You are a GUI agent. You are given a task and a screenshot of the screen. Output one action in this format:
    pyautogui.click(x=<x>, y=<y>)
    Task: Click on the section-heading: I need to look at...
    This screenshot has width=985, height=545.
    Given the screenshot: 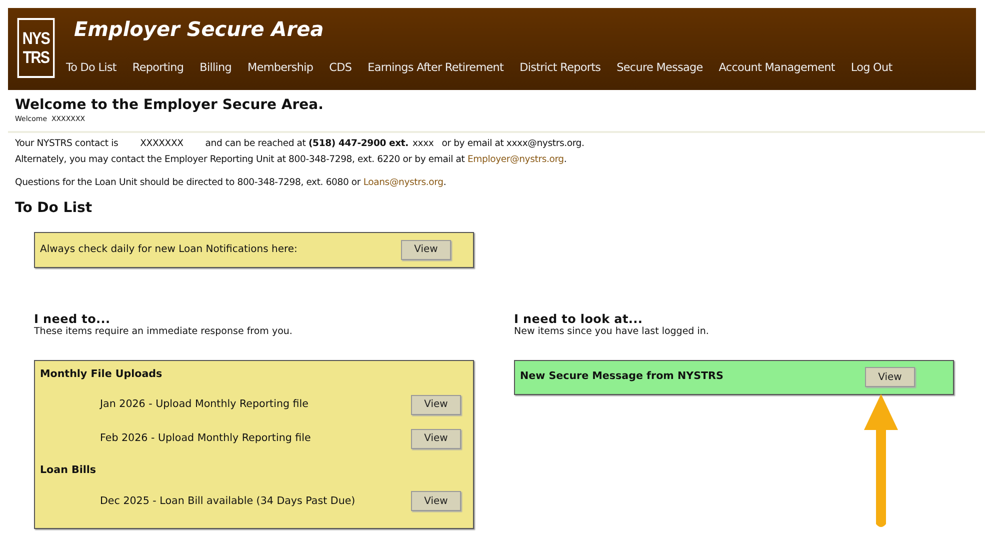 What is the action you would take?
    pyautogui.click(x=579, y=319)
    